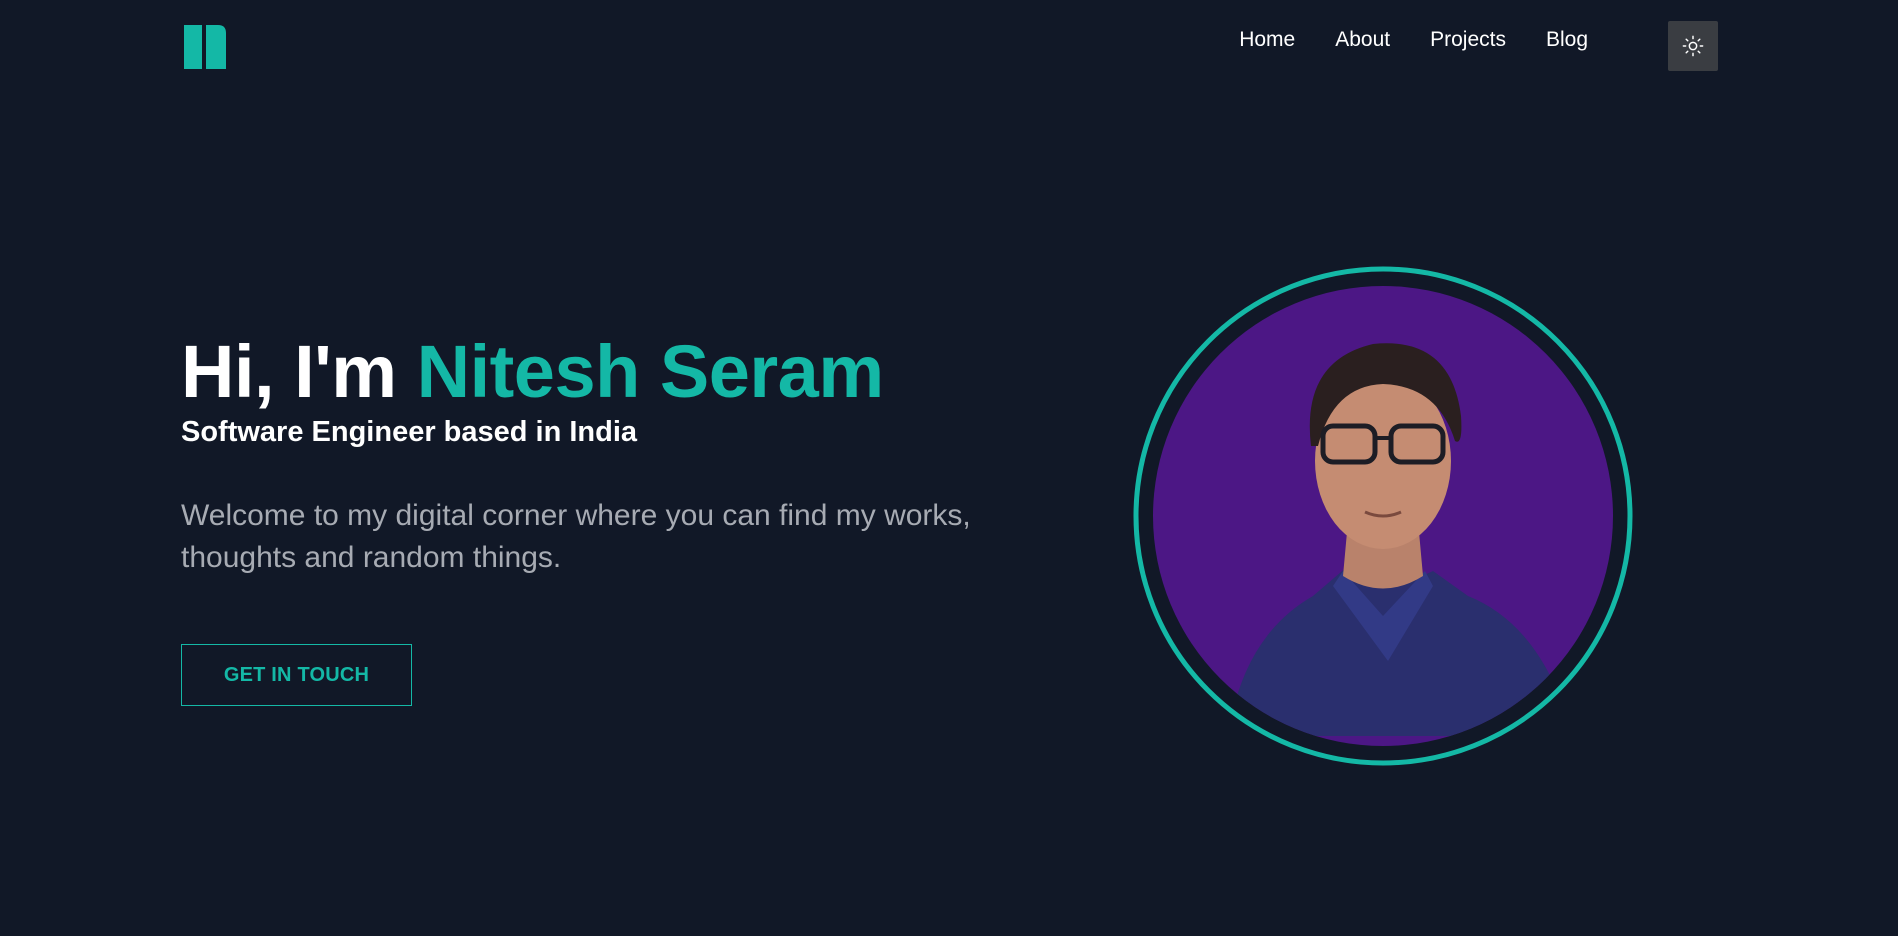  Describe the element at coordinates (1413, 40) in the screenshot. I see `nav-links: Home About Projects Blog` at that location.